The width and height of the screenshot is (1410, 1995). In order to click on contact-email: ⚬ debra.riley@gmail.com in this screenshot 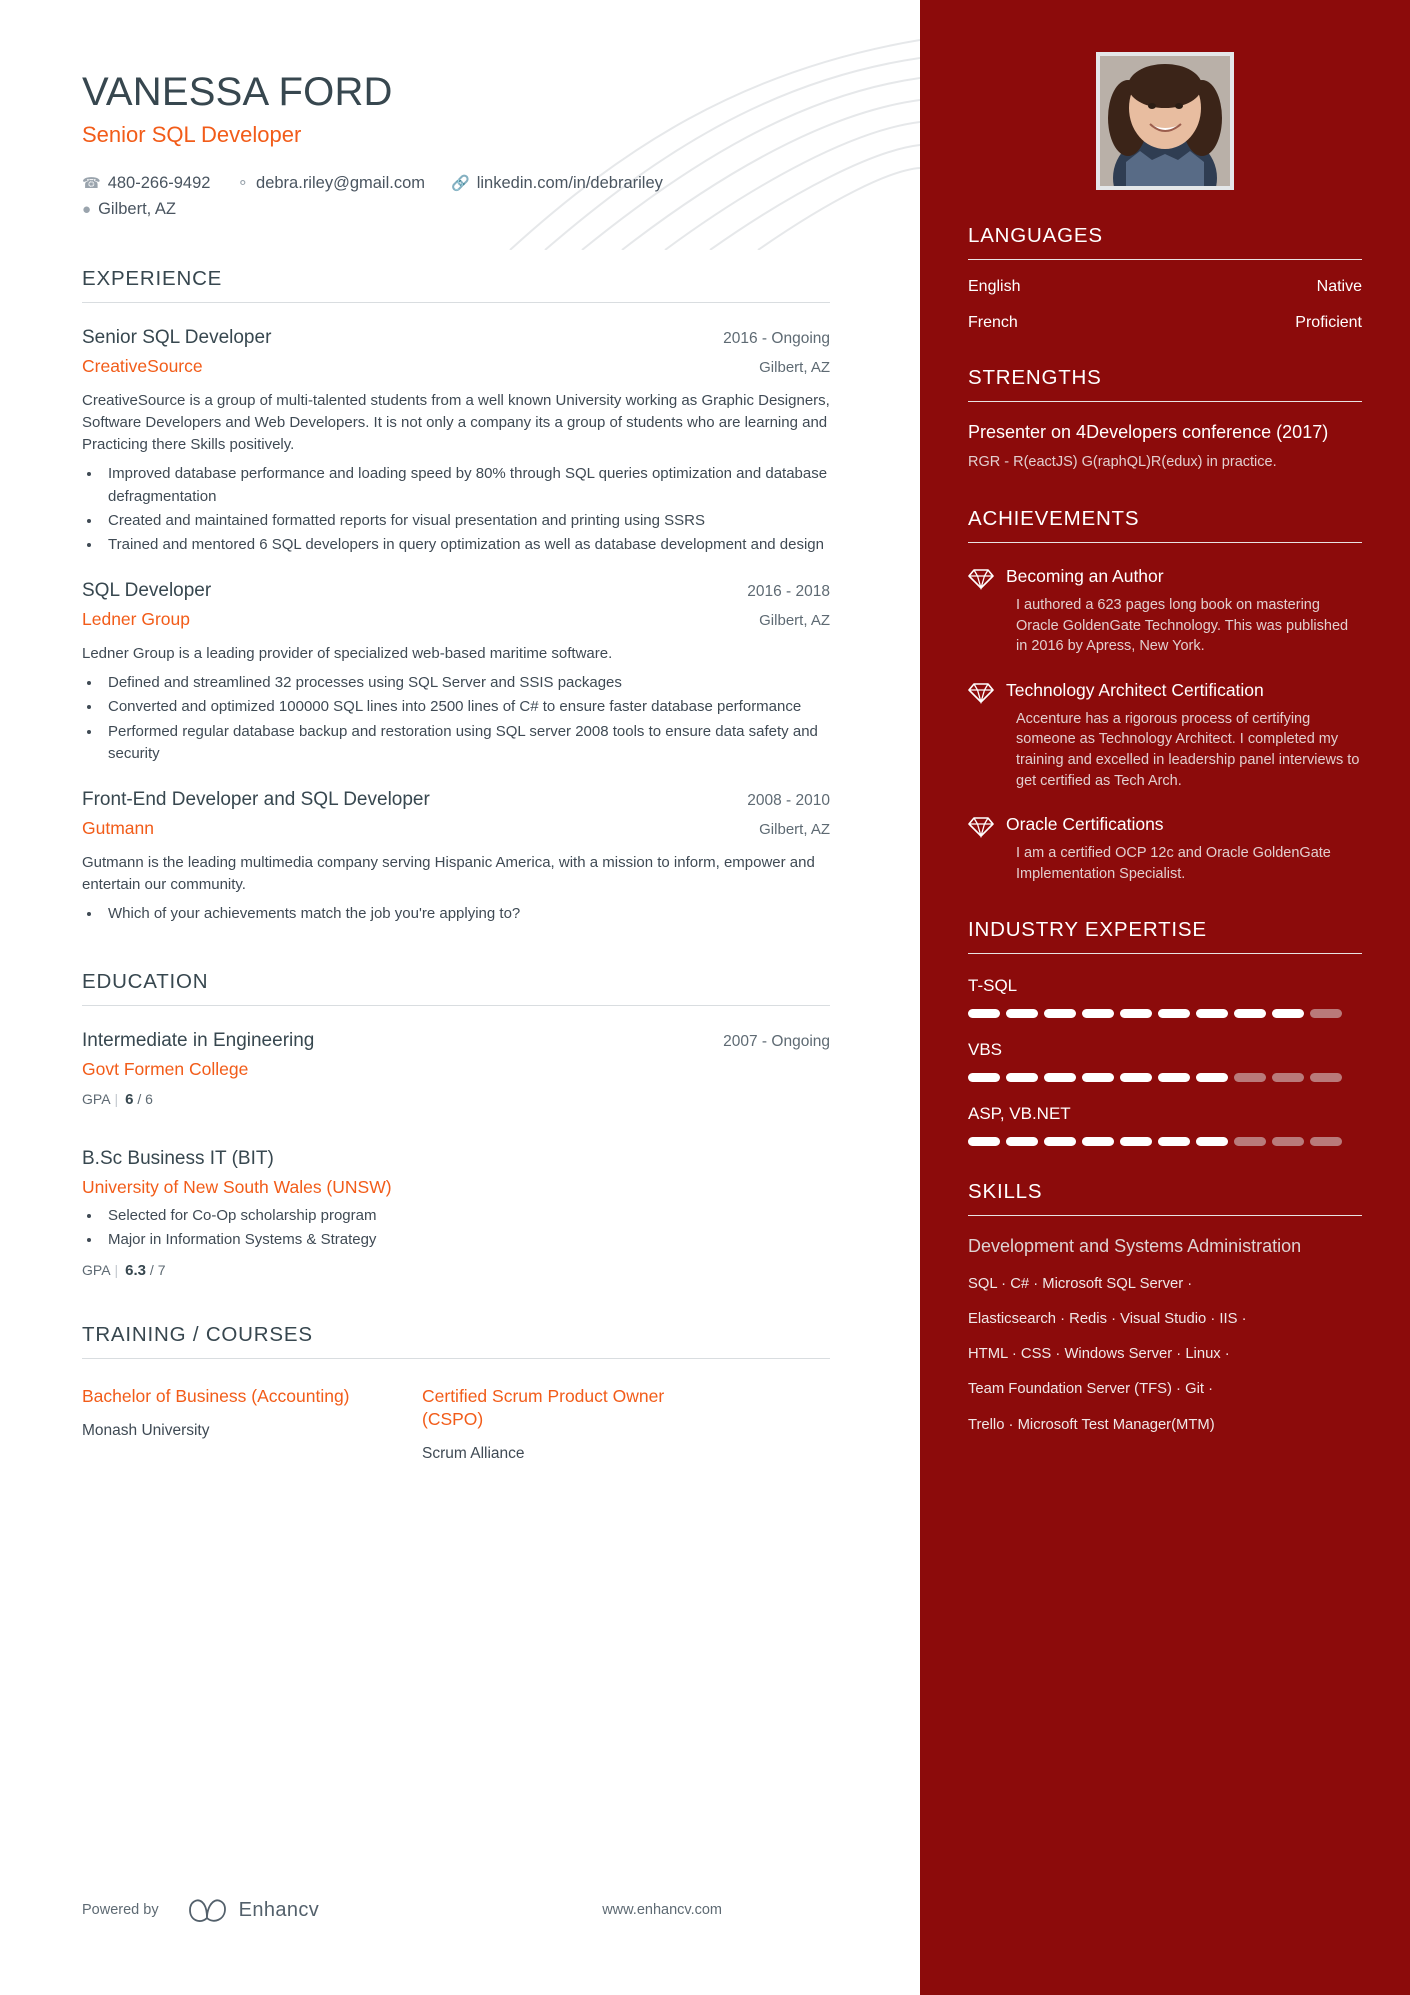, I will do `click(330, 183)`.